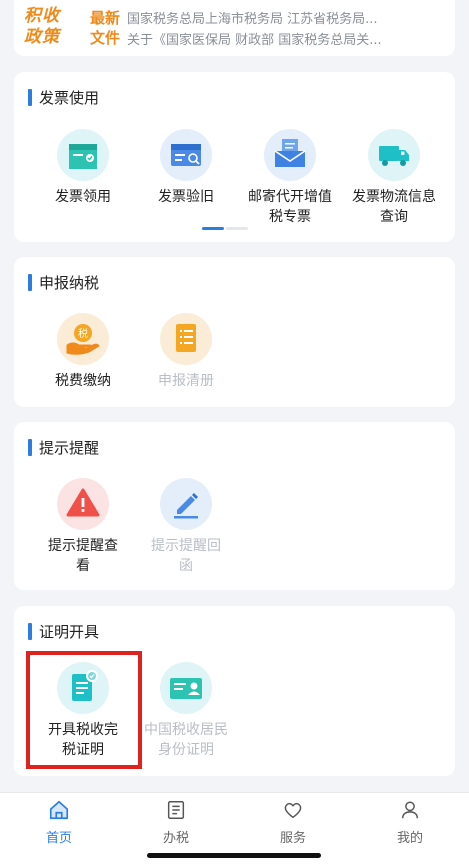 This screenshot has width=469, height=866. What do you see at coordinates (42, 37) in the screenshot?
I see `policy-logo-line-2: 政策` at bounding box center [42, 37].